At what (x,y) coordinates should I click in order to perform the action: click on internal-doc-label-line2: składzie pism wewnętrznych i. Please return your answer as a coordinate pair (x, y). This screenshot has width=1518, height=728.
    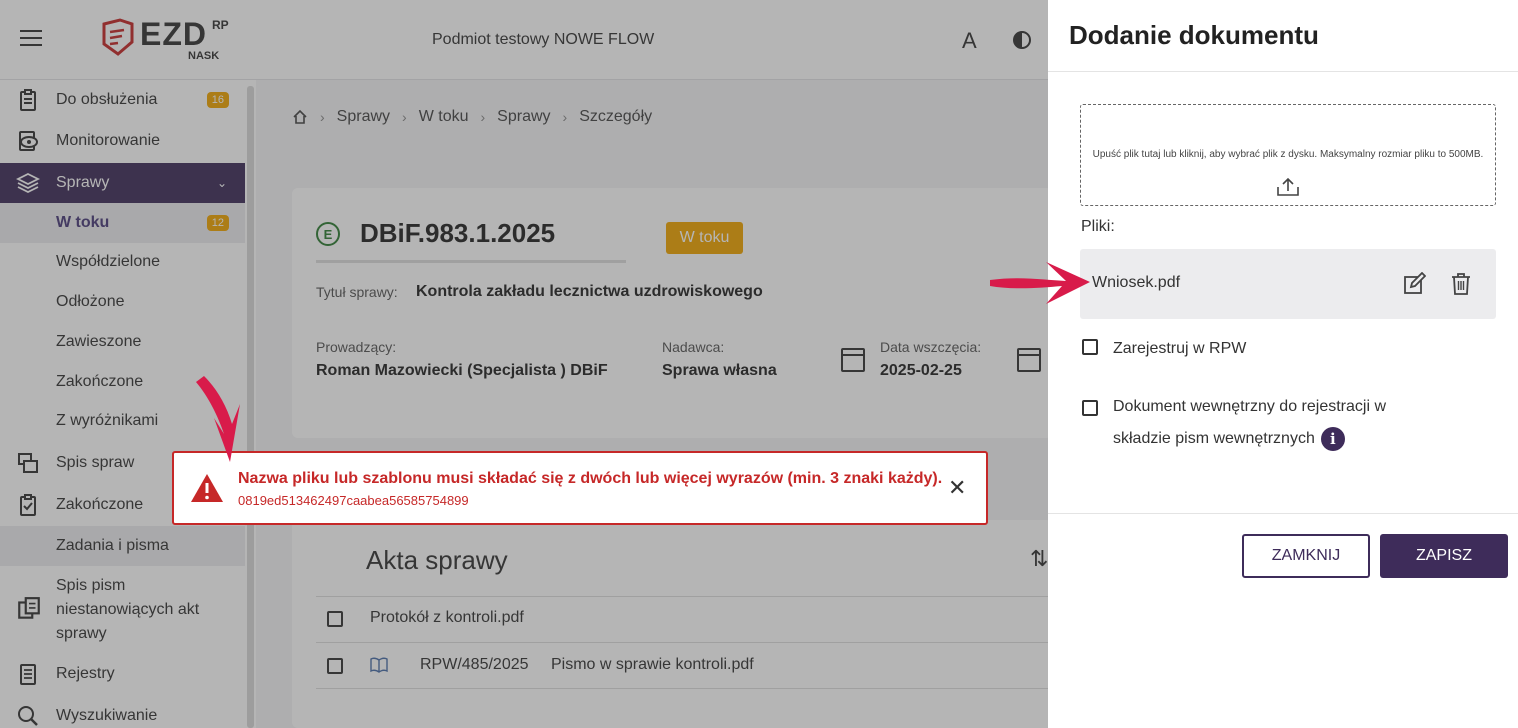
    Looking at the image, I should click on (1229, 439).